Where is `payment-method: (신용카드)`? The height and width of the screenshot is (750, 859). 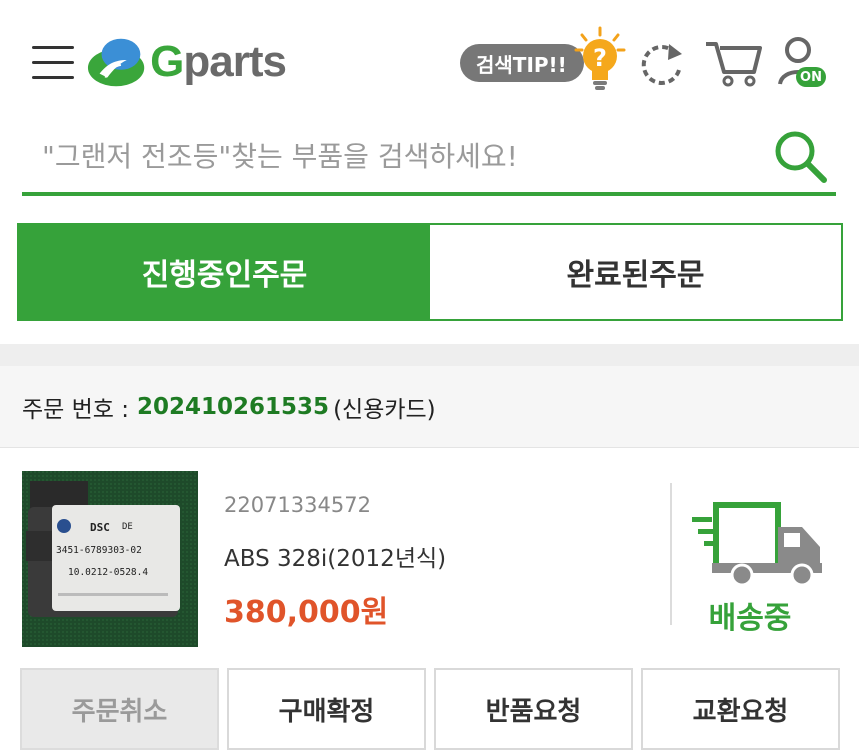
payment-method: (신용카드) is located at coordinates (384, 409).